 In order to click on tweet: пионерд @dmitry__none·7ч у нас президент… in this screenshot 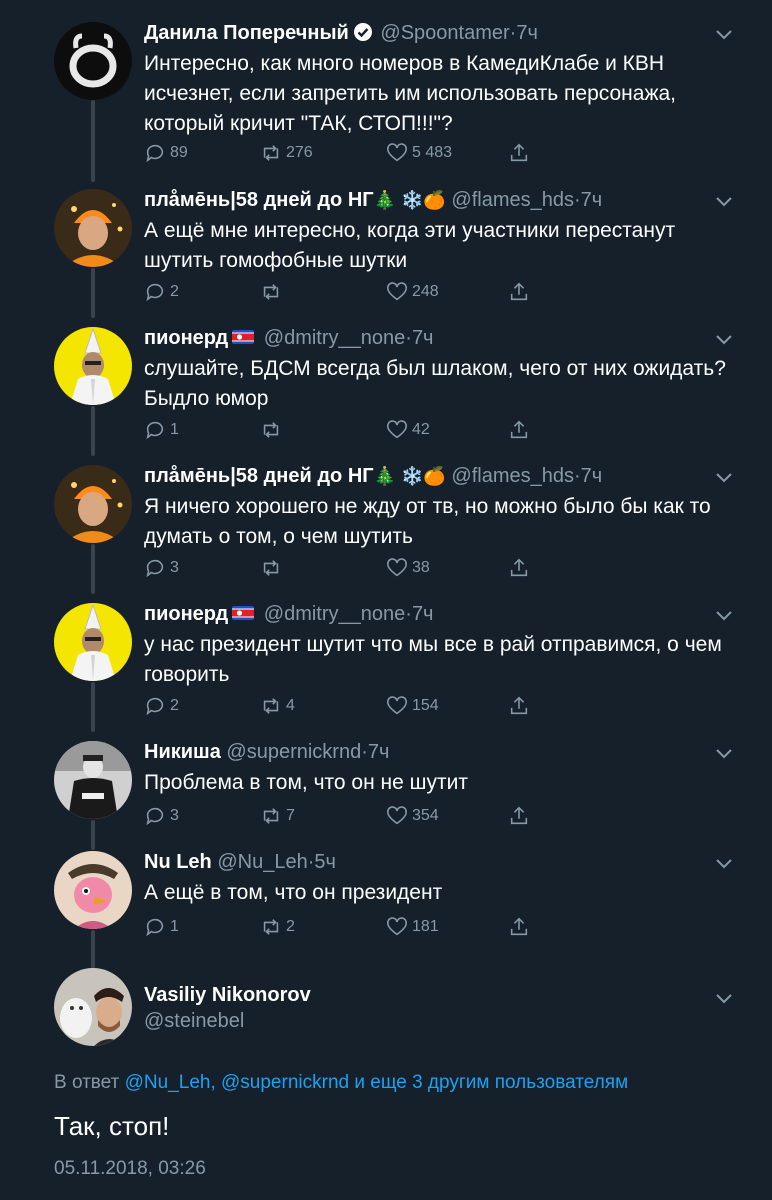, I will do `click(386, 664)`.